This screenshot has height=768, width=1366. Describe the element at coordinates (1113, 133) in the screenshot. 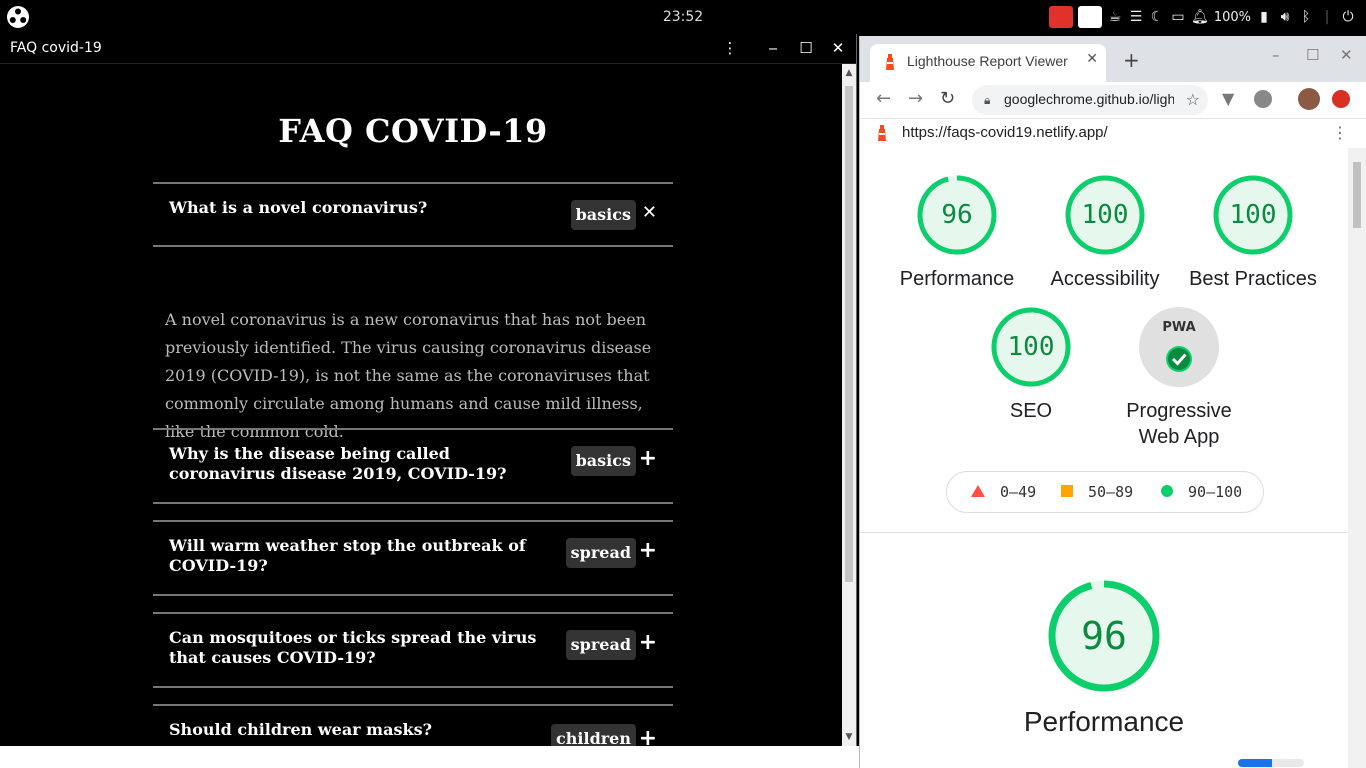

I see `lighthouse-url-bar: https://faqs-covid19.netlify.app/ ⋮` at that location.